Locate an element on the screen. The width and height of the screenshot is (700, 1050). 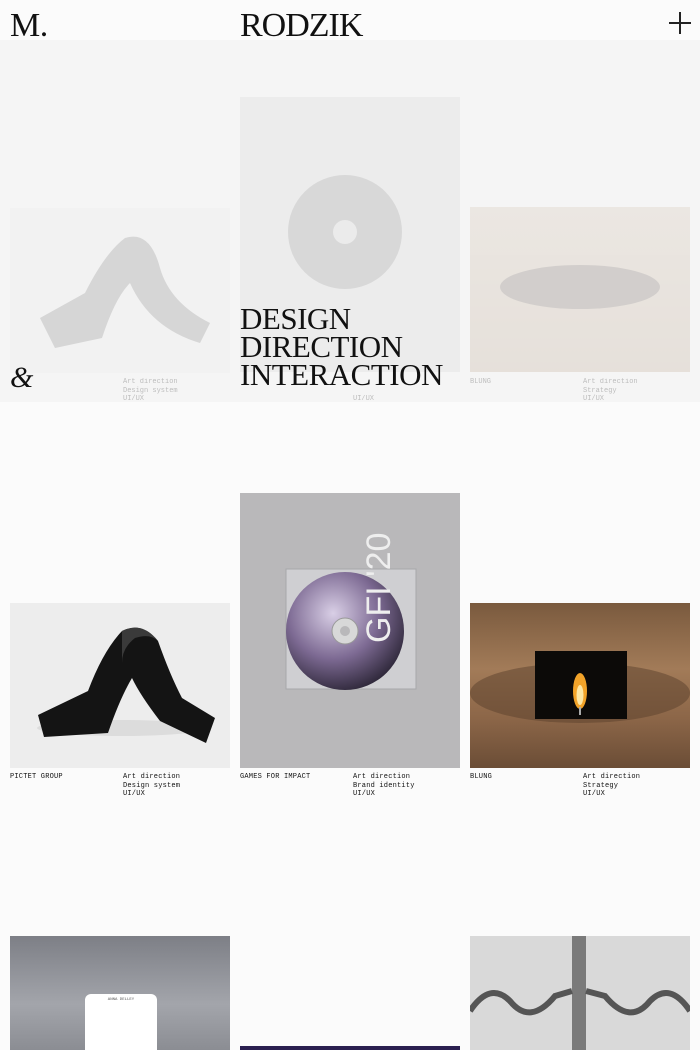
project-card-phone: ANNA DELLEY is located at coordinates (120, 993).